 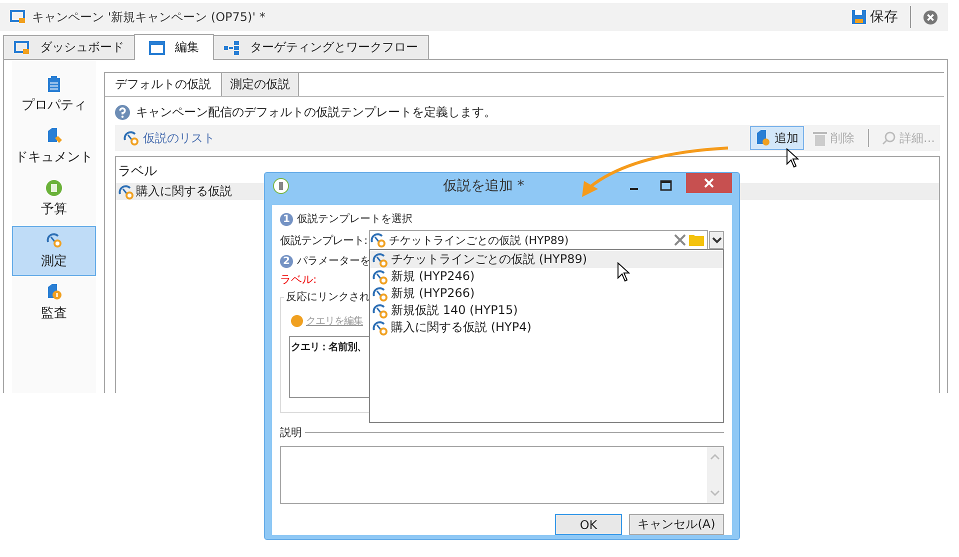 I want to click on dialog-title: 仮説を追加 *, so click(x=484, y=186).